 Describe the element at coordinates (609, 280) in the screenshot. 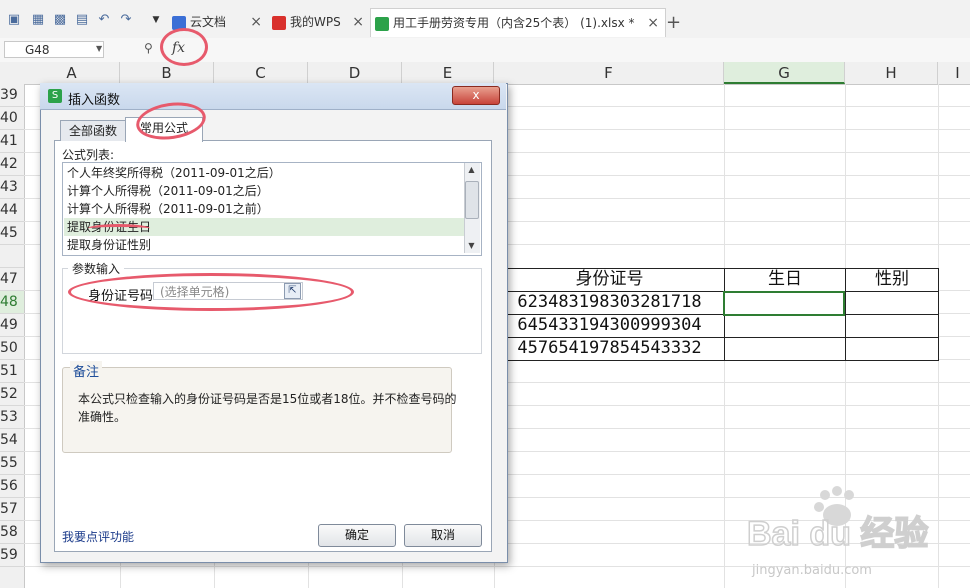

I see `table-header-id: 身份证号` at that location.